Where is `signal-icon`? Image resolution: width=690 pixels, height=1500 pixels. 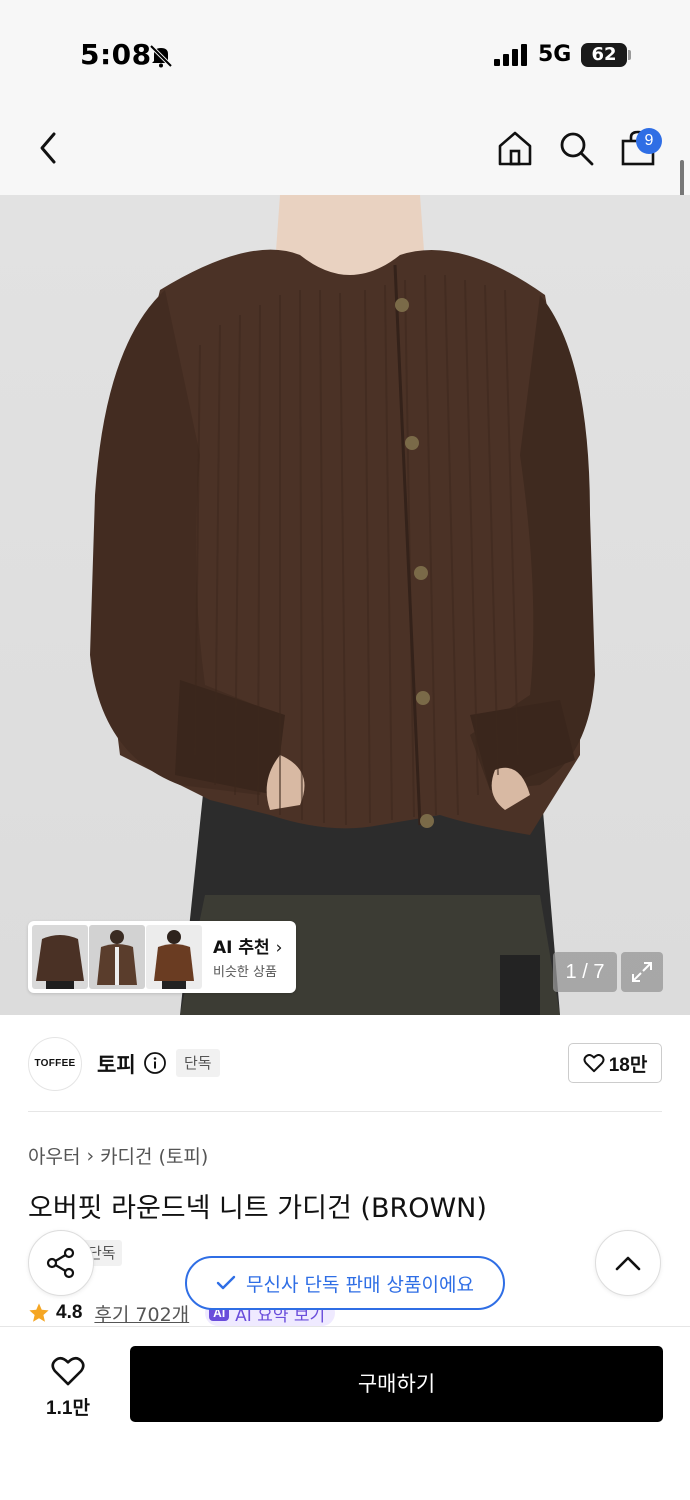 signal-icon is located at coordinates (510, 55).